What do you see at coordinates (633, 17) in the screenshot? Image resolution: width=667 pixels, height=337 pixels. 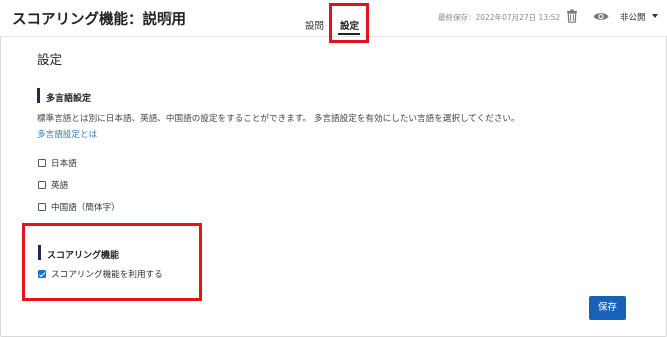 I see `visibility-dropdown: 非公開` at bounding box center [633, 17].